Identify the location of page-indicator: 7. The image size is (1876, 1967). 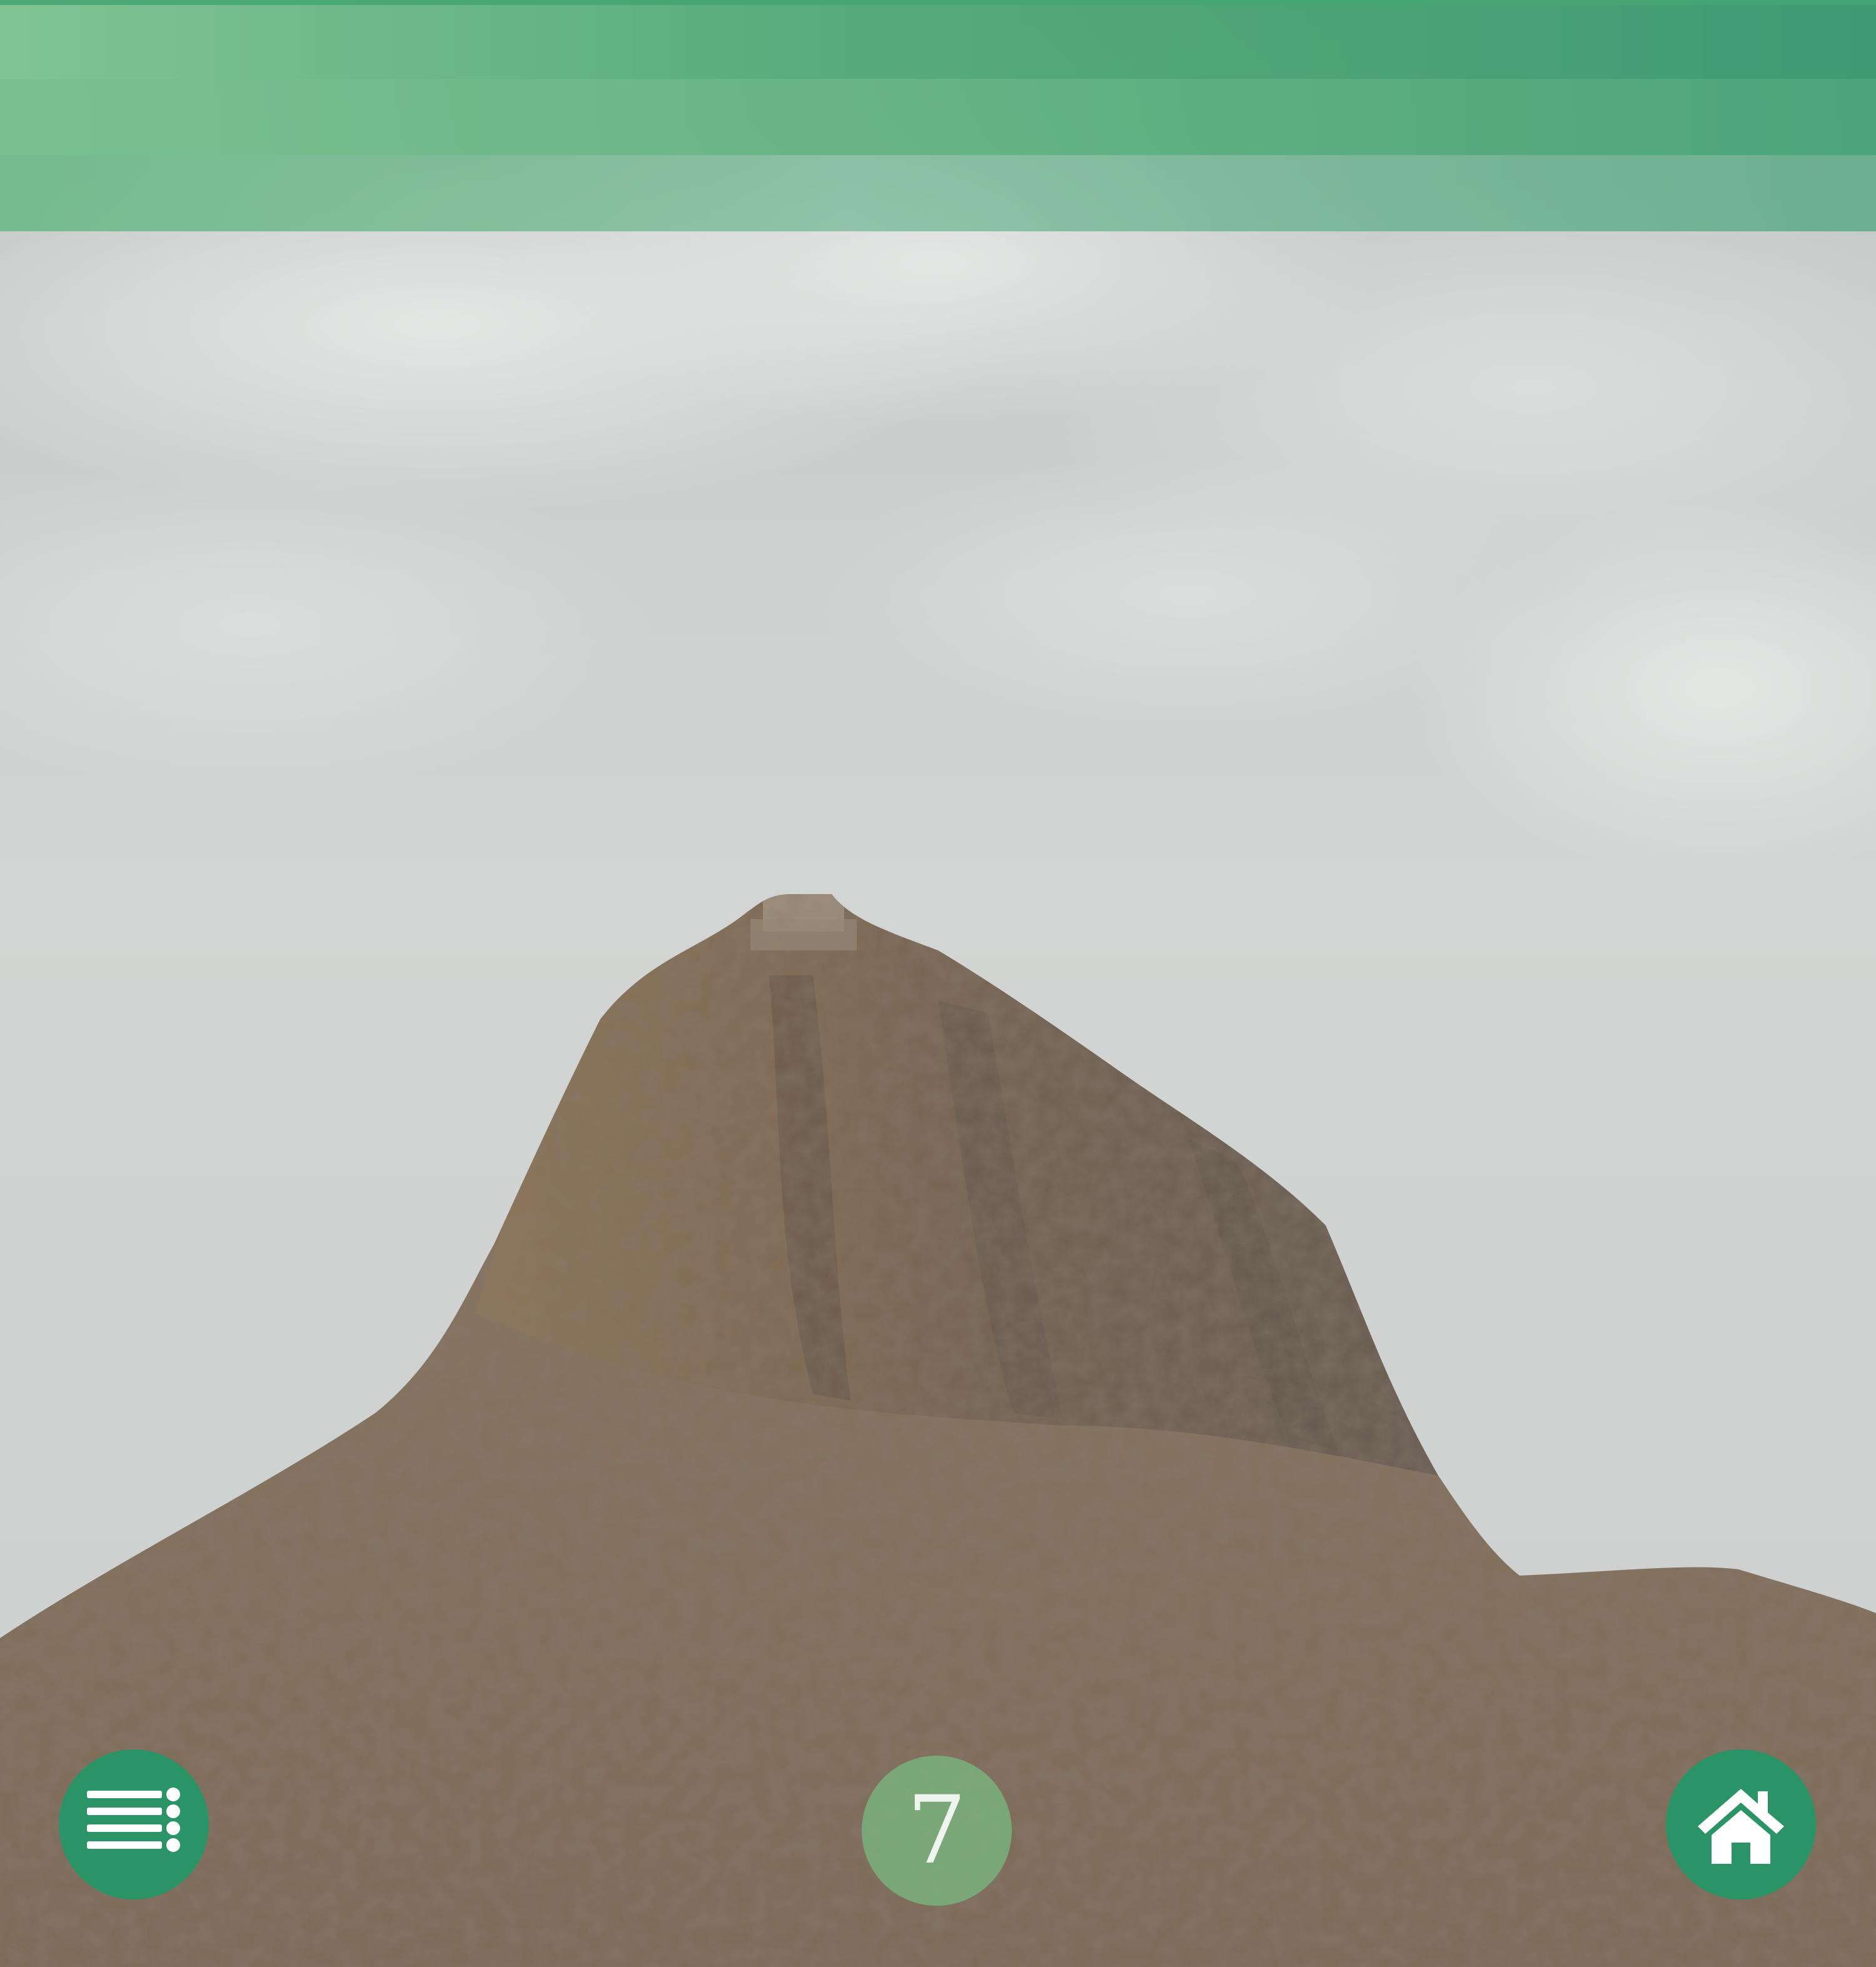
(937, 1831).